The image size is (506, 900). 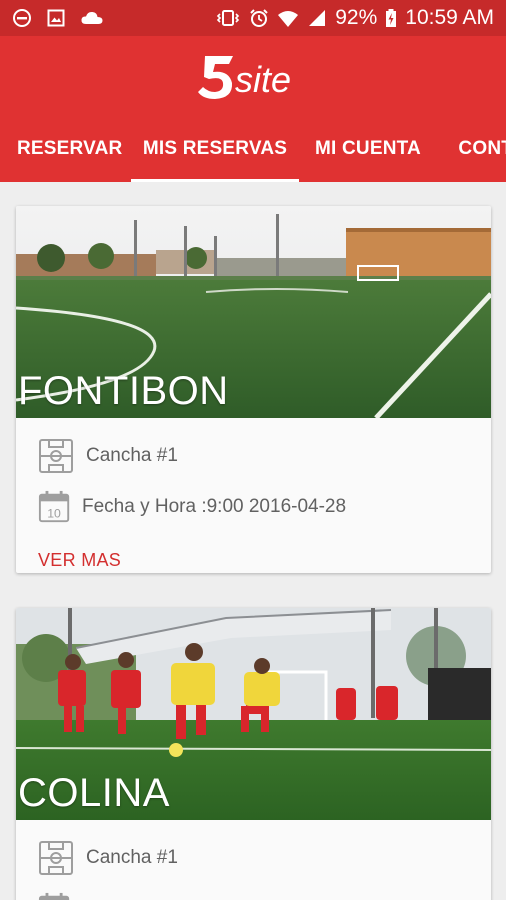 What do you see at coordinates (54, 896) in the screenshot?
I see `calendar-icon` at bounding box center [54, 896].